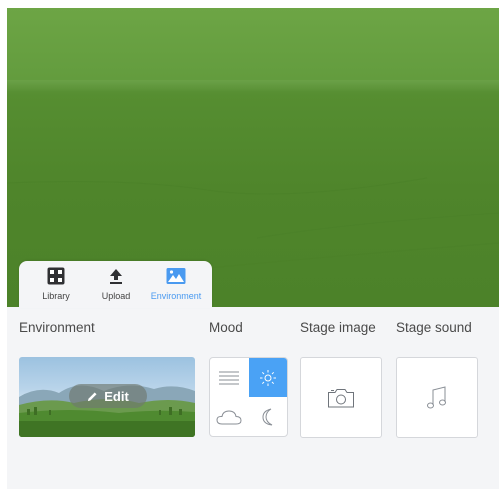 The width and height of the screenshot is (499, 489). I want to click on mood-option-moon, so click(268, 416).